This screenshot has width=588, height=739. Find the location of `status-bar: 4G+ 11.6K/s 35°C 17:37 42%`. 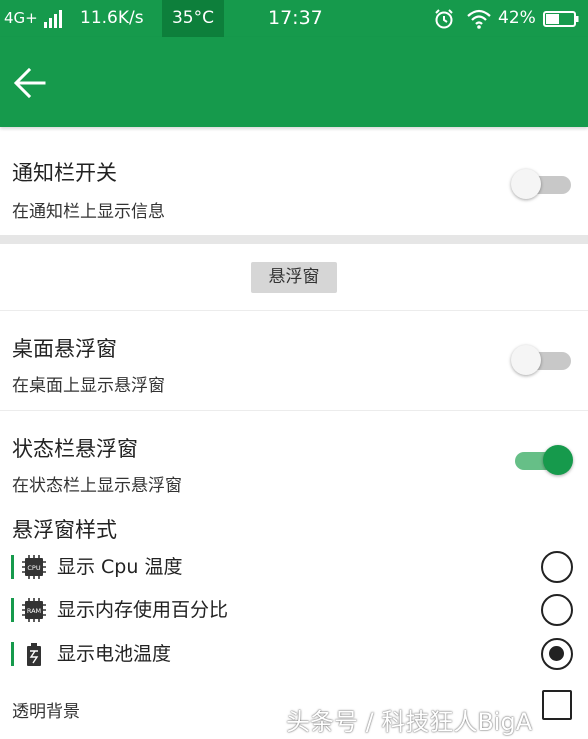

status-bar: 4G+ 11.6K/s 35°C 17:37 42% is located at coordinates (294, 18).